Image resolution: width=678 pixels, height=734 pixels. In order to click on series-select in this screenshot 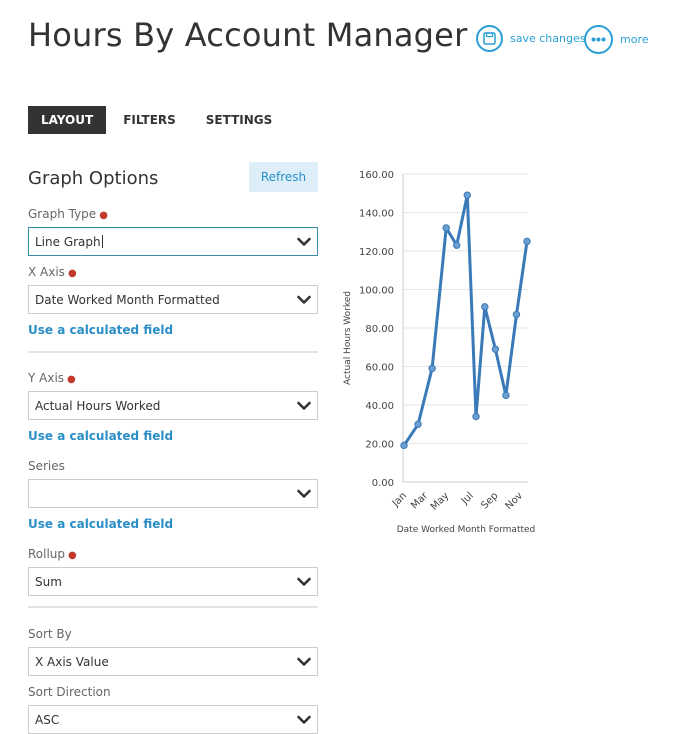, I will do `click(173, 493)`.